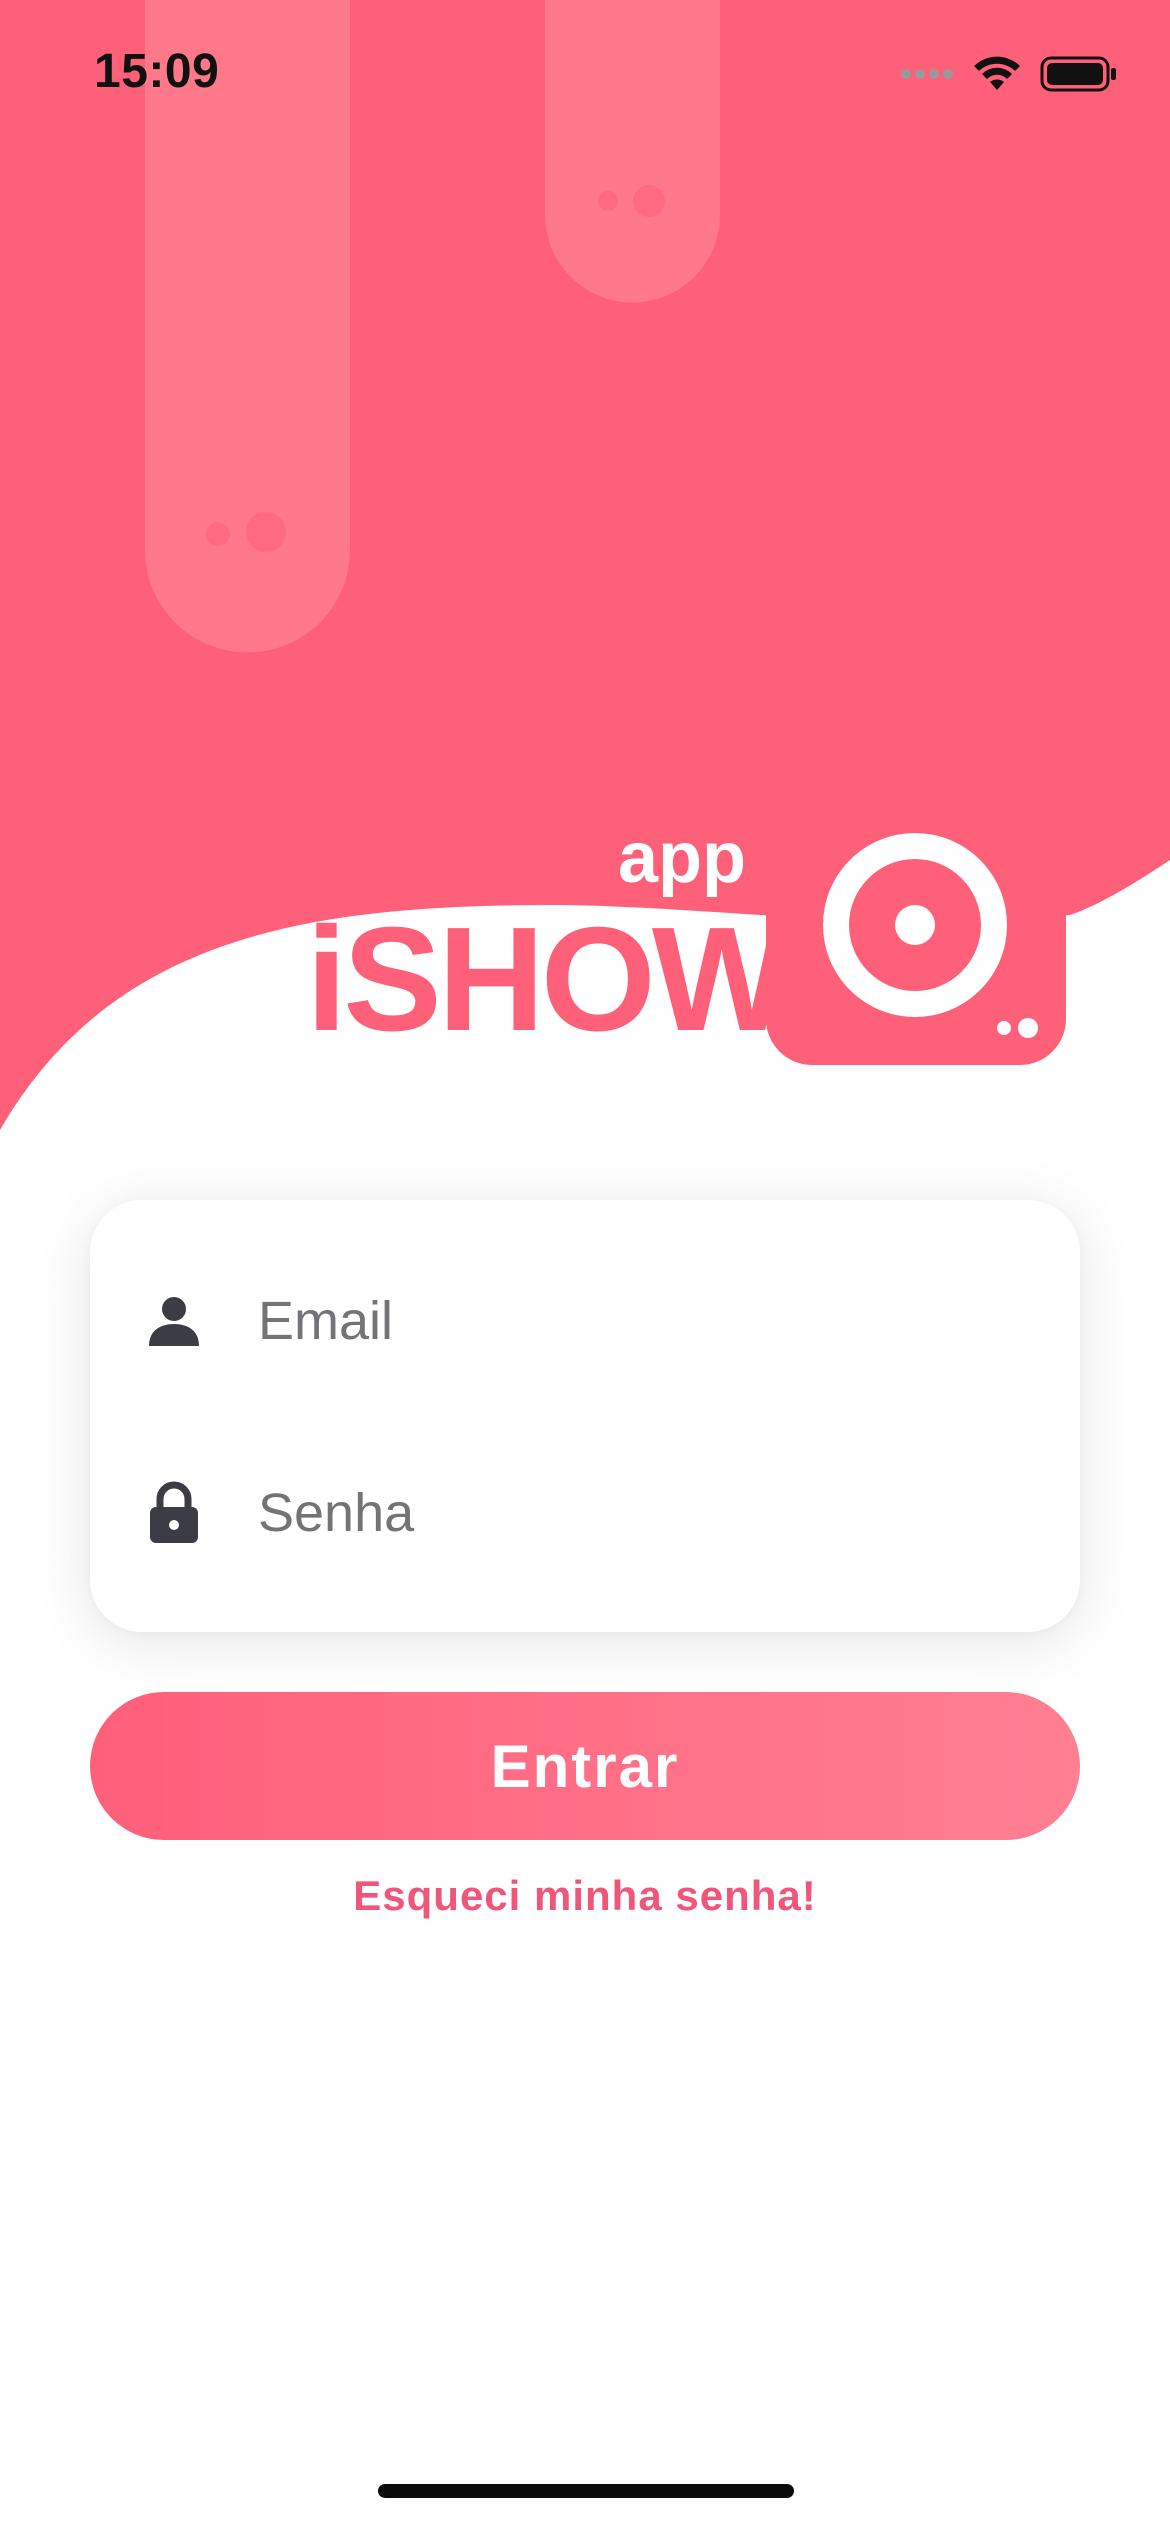 The image size is (1170, 2532). I want to click on logo-camera-icon, so click(916, 921).